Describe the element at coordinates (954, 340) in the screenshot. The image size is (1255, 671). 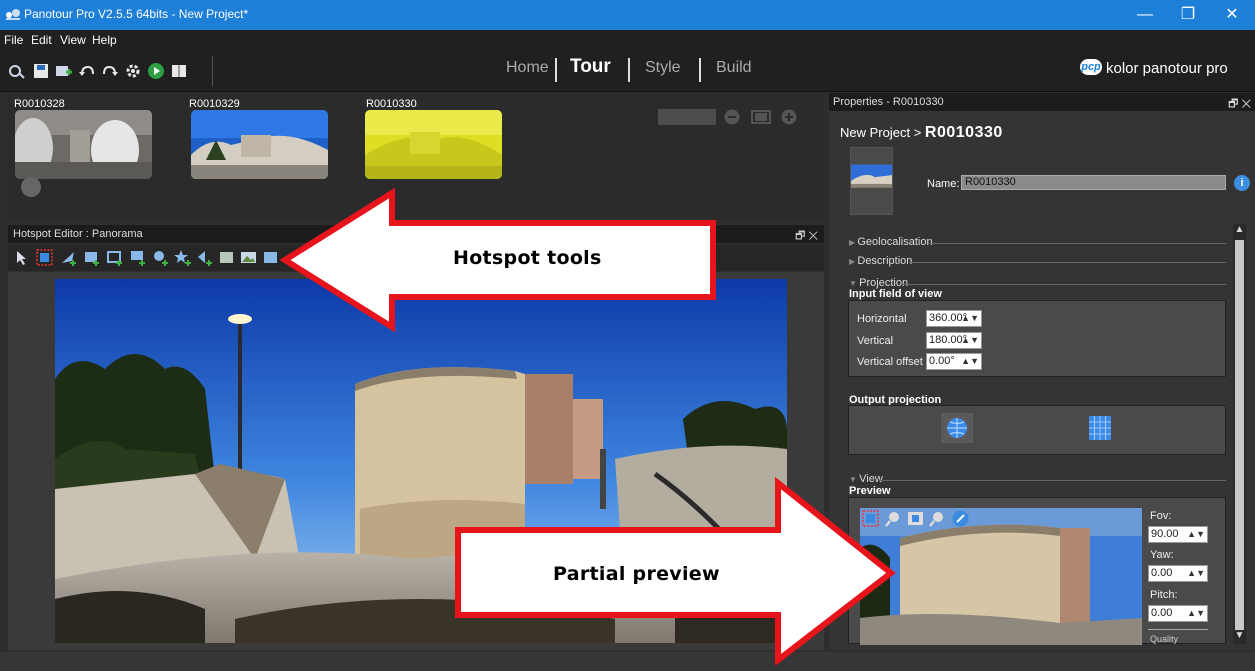
I see `vertical-stepper: 180.00° ▲▼` at that location.